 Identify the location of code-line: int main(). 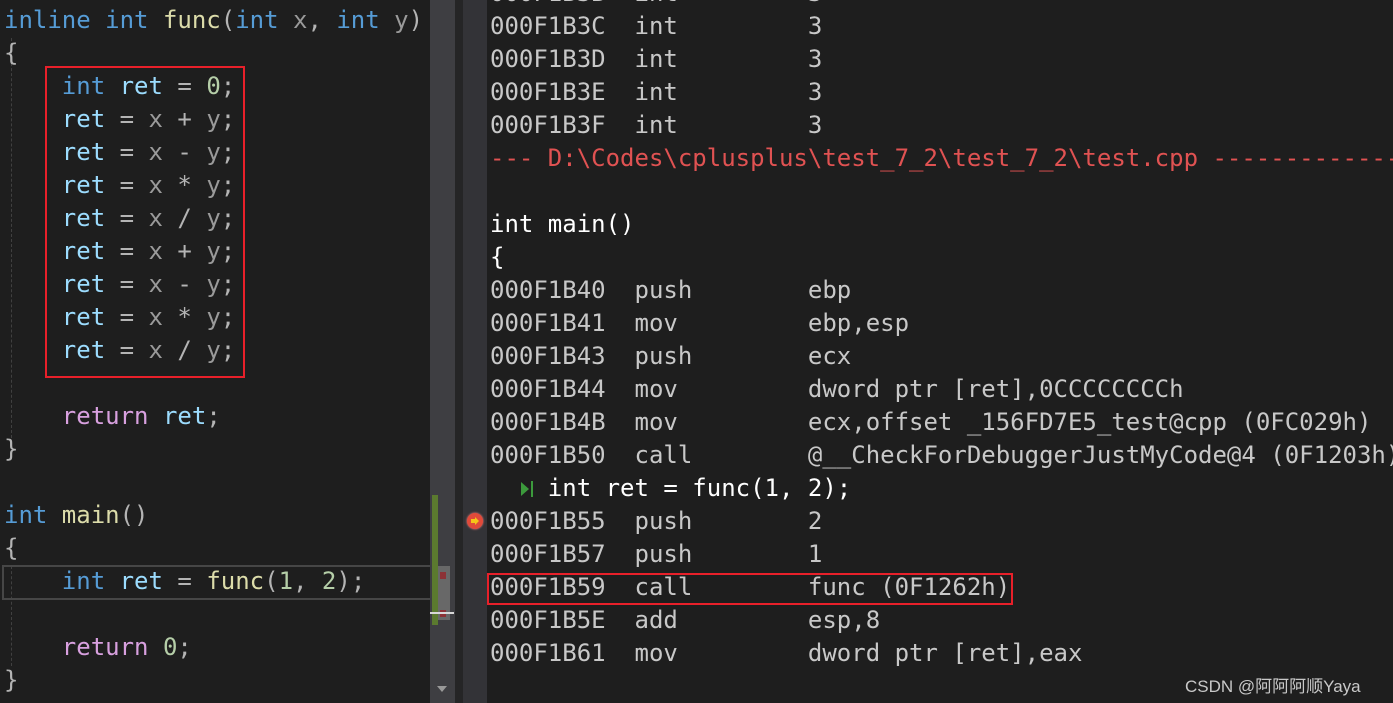
(76, 515).